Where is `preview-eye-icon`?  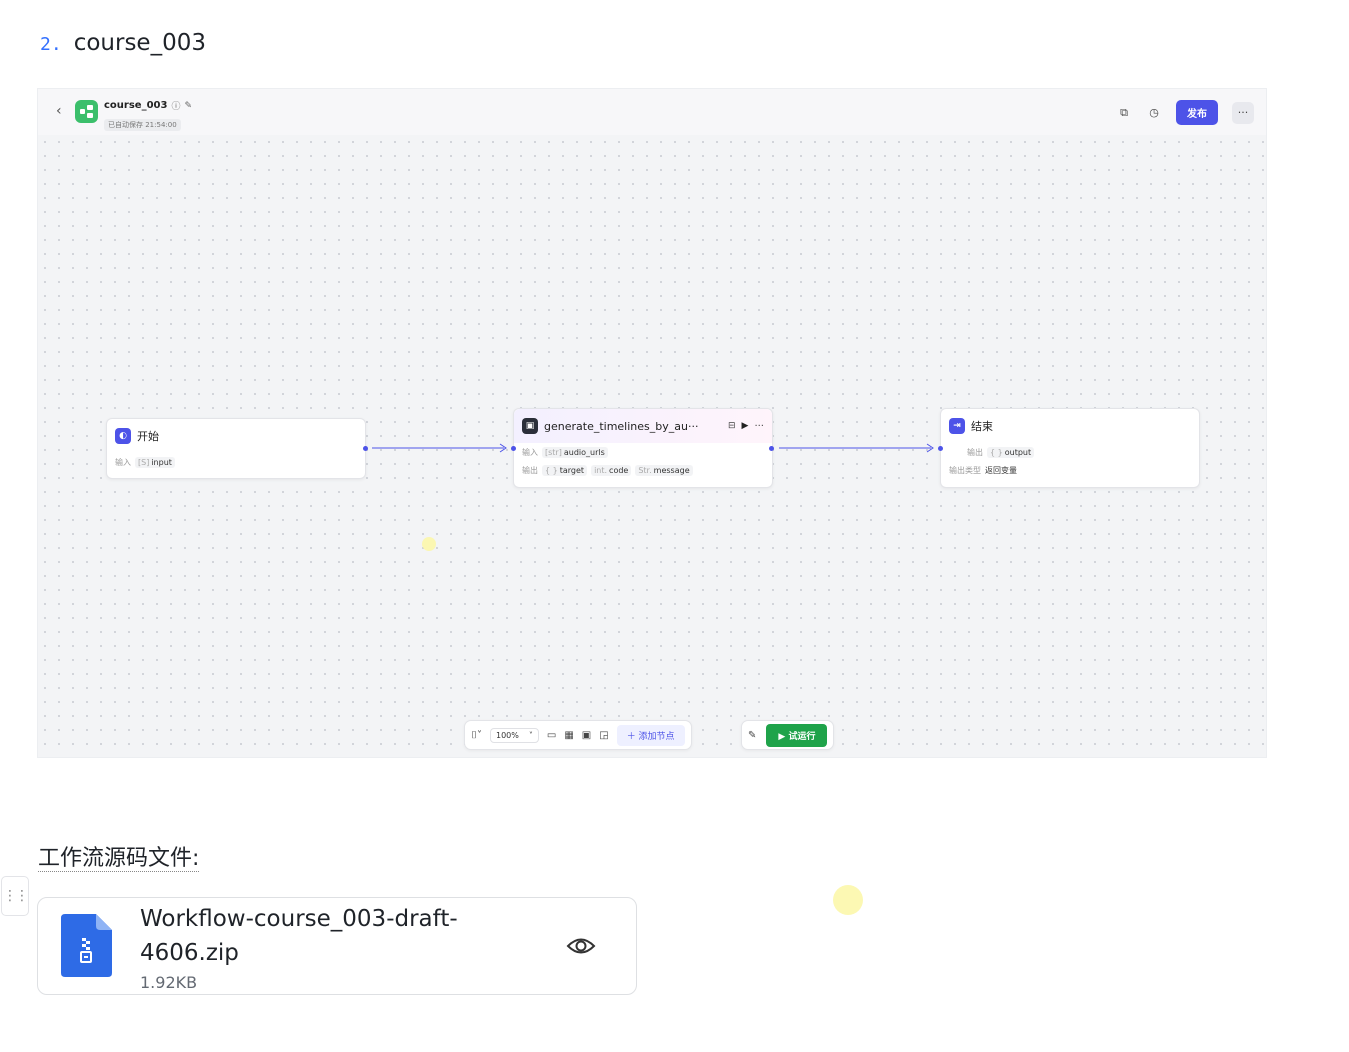 preview-eye-icon is located at coordinates (581, 946).